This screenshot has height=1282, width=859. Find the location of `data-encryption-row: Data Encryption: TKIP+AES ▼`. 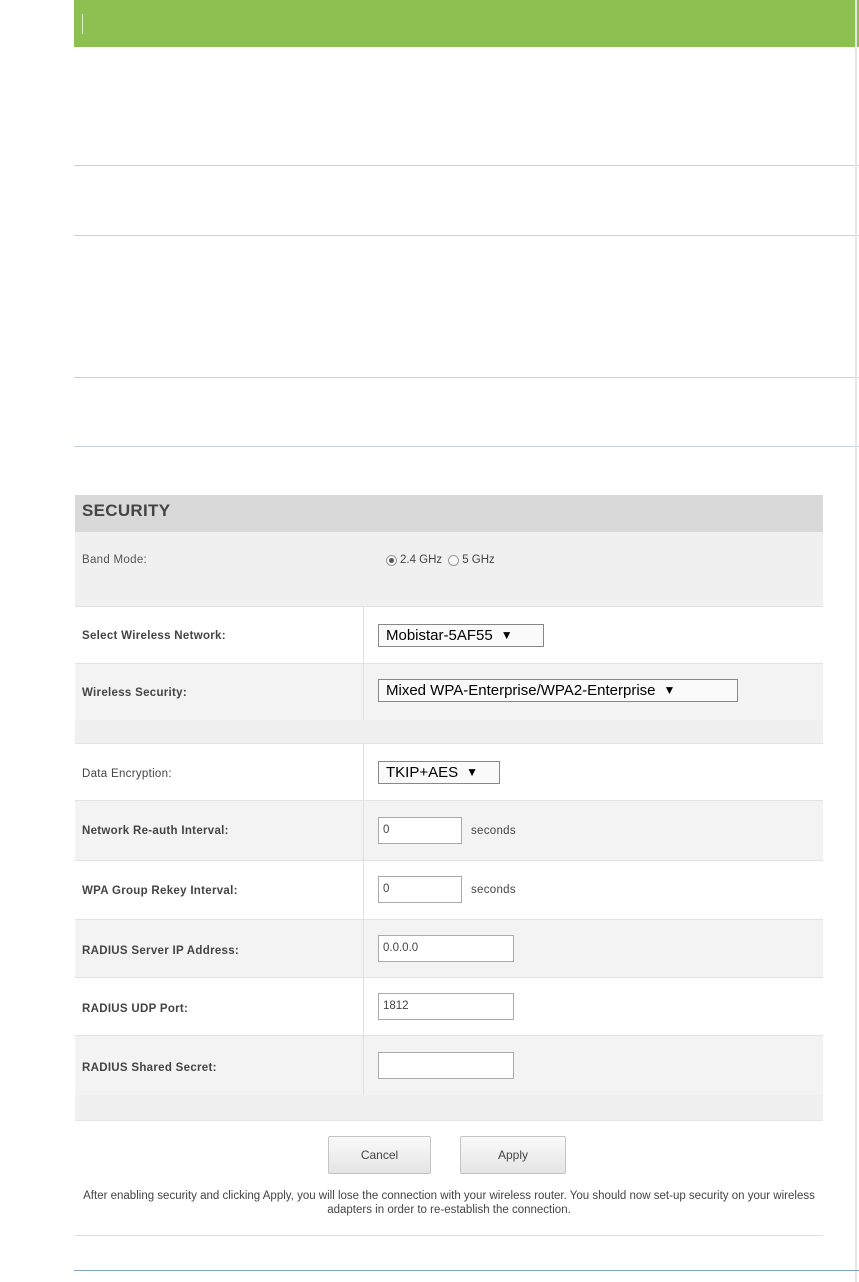

data-encryption-row: Data Encryption: TKIP+AES ▼ is located at coordinates (449, 772).